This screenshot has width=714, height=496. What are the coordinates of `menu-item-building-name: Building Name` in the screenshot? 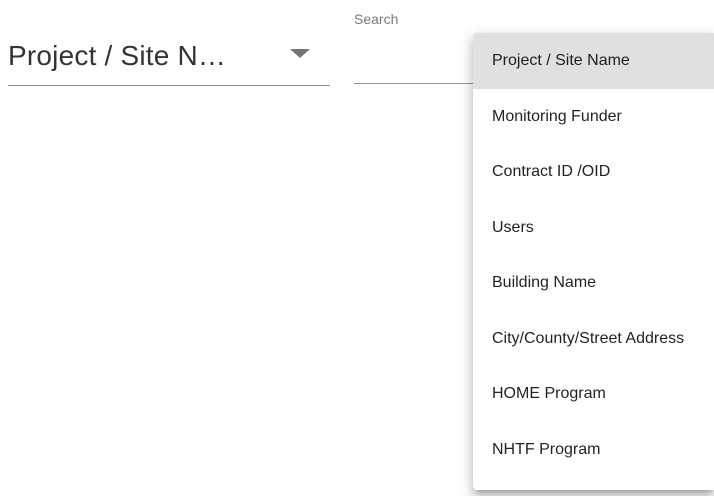 It's located at (593, 283).